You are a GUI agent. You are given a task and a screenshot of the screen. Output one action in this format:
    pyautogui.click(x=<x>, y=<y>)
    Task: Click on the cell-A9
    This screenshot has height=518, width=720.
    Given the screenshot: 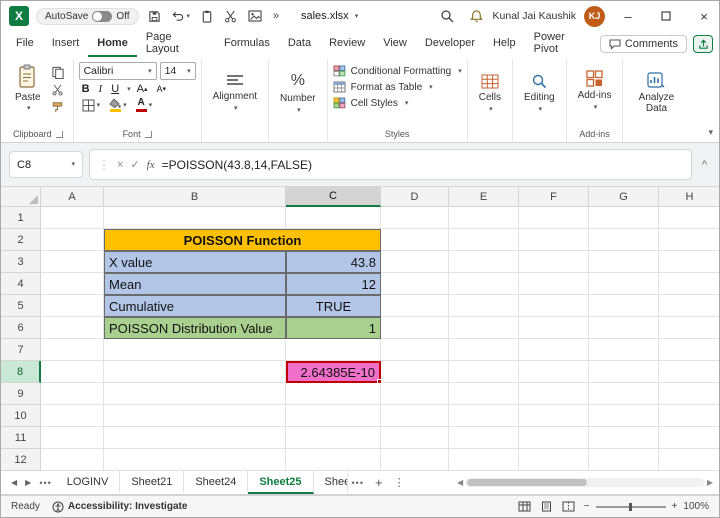 What is the action you would take?
    pyautogui.click(x=72, y=394)
    